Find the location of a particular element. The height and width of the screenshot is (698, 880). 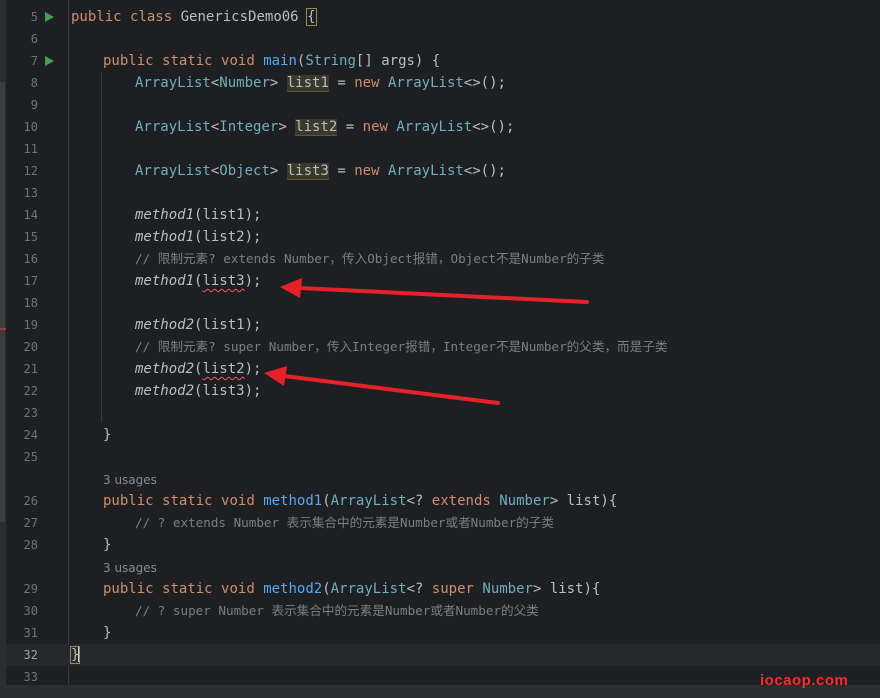

line-number: 32 is located at coordinates (30, 655).